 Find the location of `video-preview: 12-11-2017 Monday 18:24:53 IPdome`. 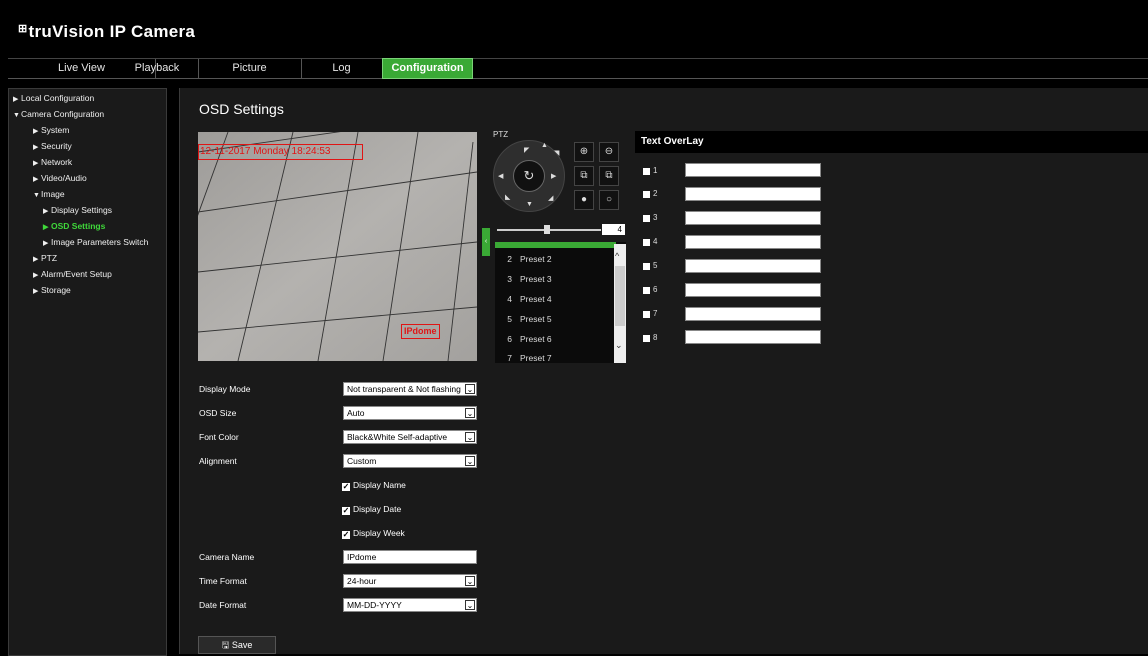

video-preview: 12-11-2017 Monday 18:24:53 IPdome is located at coordinates (337, 246).